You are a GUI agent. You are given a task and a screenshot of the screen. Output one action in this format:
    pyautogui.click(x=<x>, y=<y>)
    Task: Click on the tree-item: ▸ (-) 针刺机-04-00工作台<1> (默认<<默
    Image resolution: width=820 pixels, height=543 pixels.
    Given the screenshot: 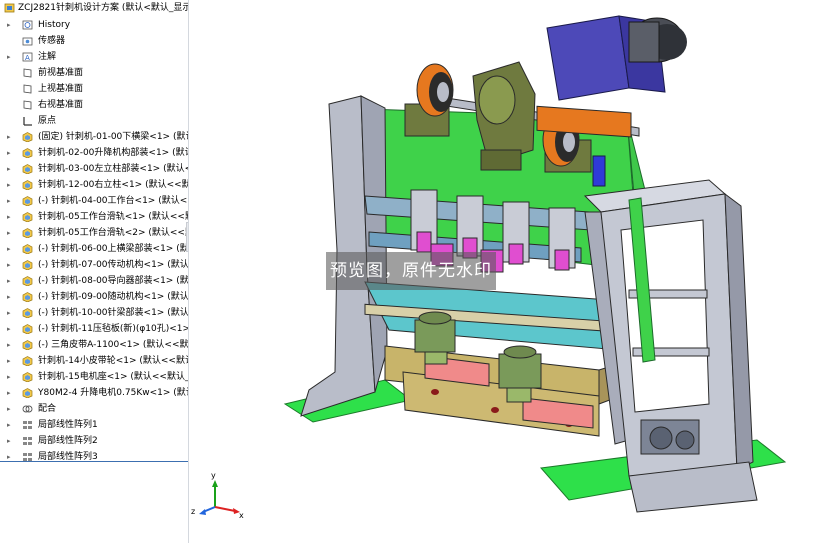 What is the action you would take?
    pyautogui.click(x=94, y=201)
    